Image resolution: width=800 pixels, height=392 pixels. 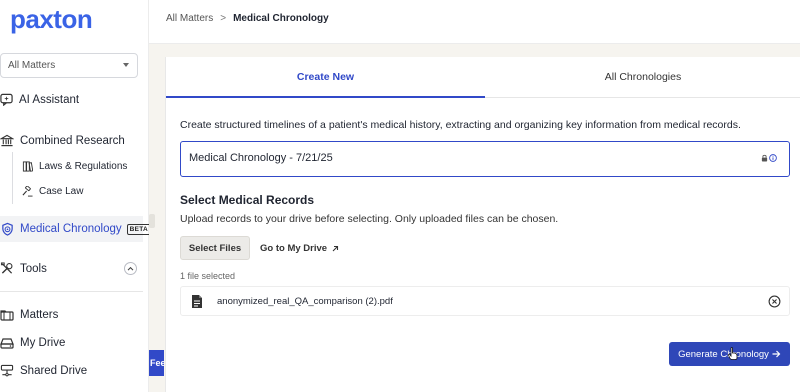 I want to click on file-count: 1 file selected, so click(x=208, y=276).